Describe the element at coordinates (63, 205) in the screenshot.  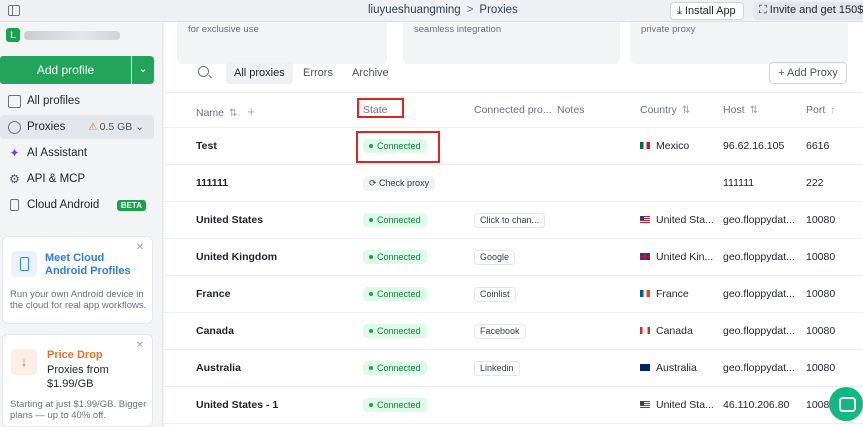
I see `sidebar-item-label: Cloud Android` at that location.